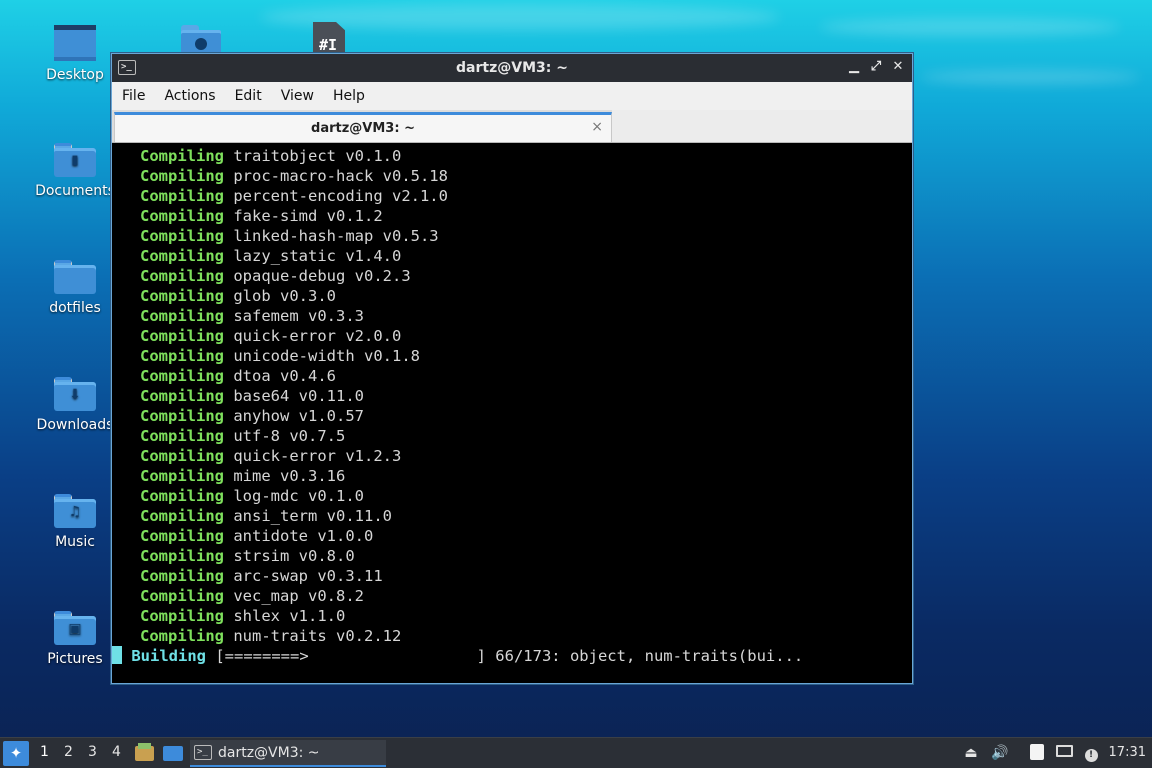 The height and width of the screenshot is (768, 1152). Describe the element at coordinates (317, 156) in the screenshot. I see `crate-name: traitobject v0.1.0` at that location.